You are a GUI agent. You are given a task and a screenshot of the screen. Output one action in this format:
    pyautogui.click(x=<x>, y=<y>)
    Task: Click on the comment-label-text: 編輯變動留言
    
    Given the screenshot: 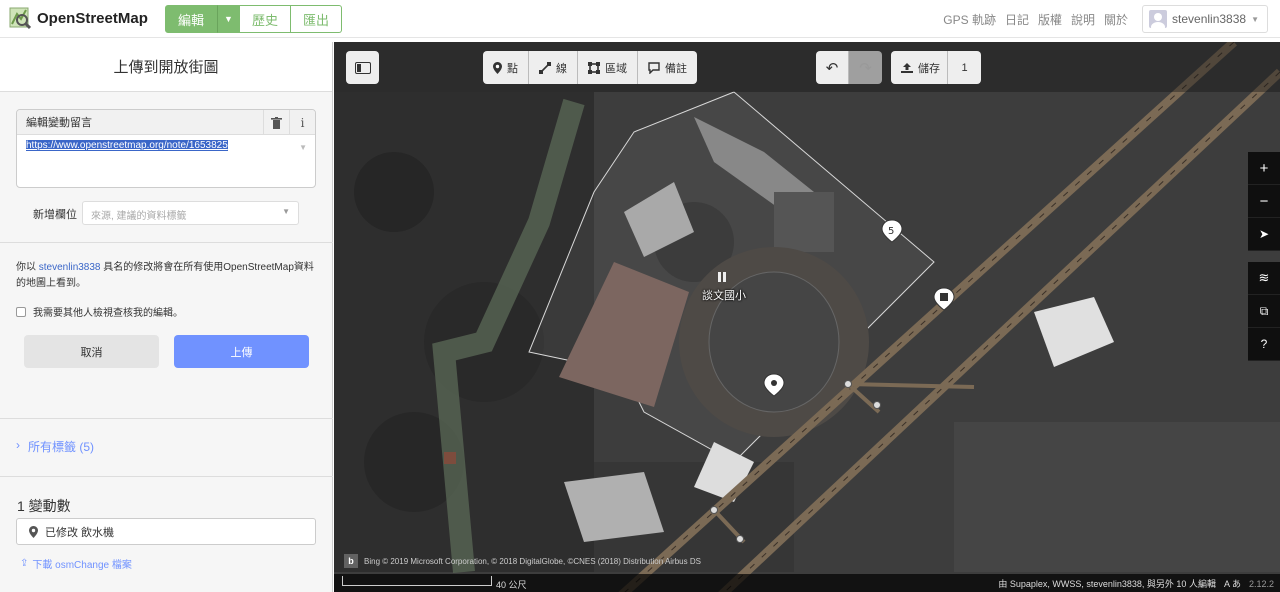 What is the action you would take?
    pyautogui.click(x=59, y=123)
    